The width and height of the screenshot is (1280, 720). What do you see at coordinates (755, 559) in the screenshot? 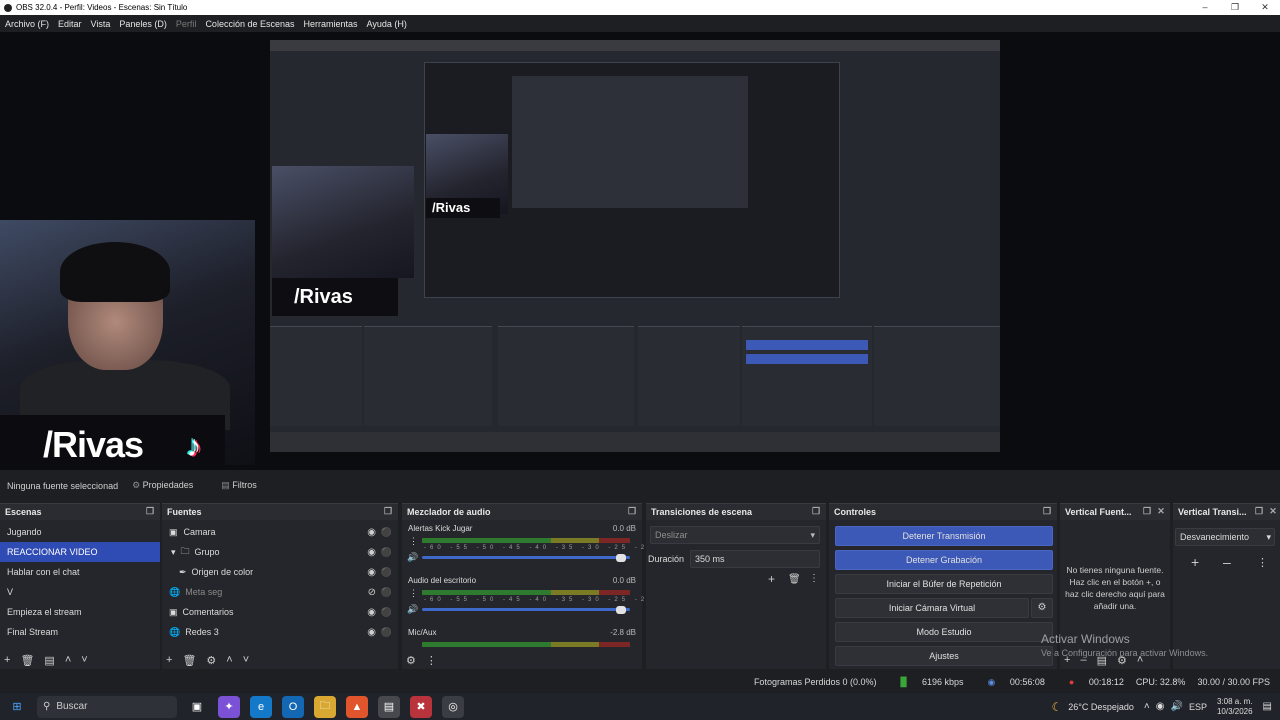
I see `duration-spinbox: 350 ms` at bounding box center [755, 559].